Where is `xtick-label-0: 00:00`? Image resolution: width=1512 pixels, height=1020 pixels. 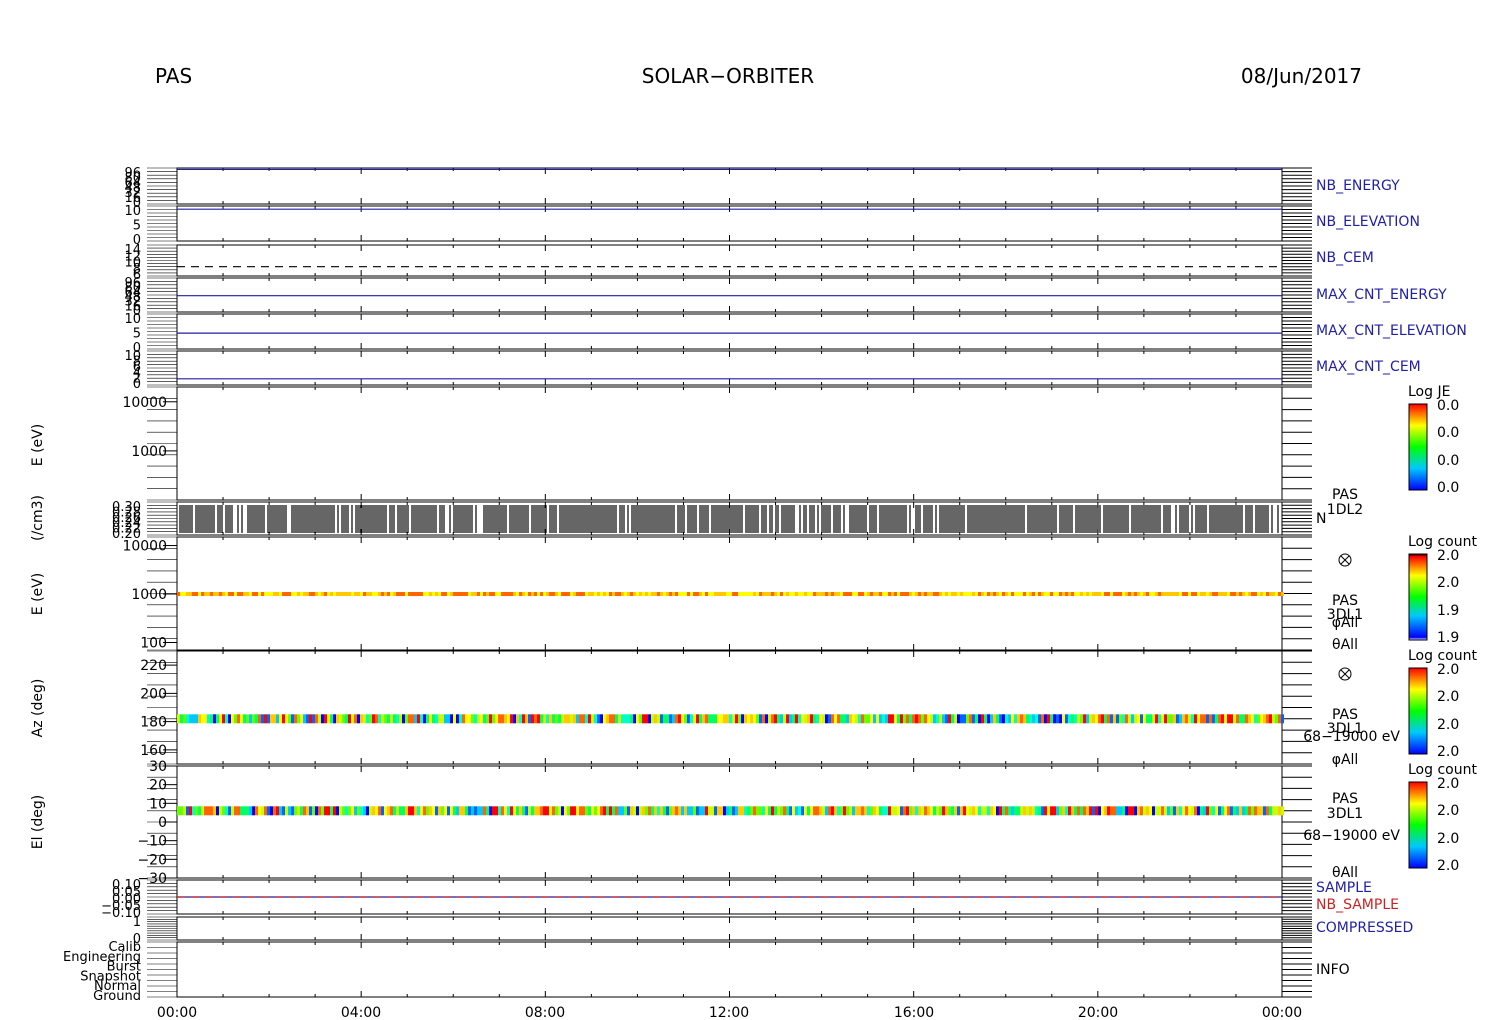
xtick-label-0: 00:00 is located at coordinates (177, 1012).